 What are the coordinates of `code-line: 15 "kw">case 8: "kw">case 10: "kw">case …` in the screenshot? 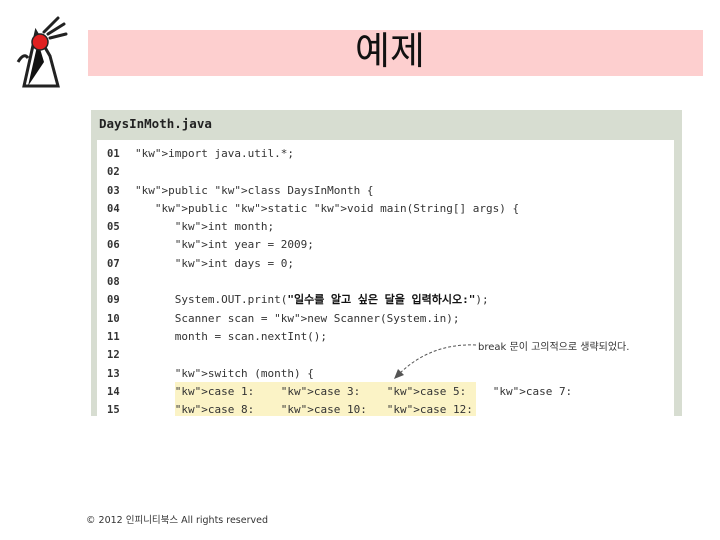 It's located at (387, 410).